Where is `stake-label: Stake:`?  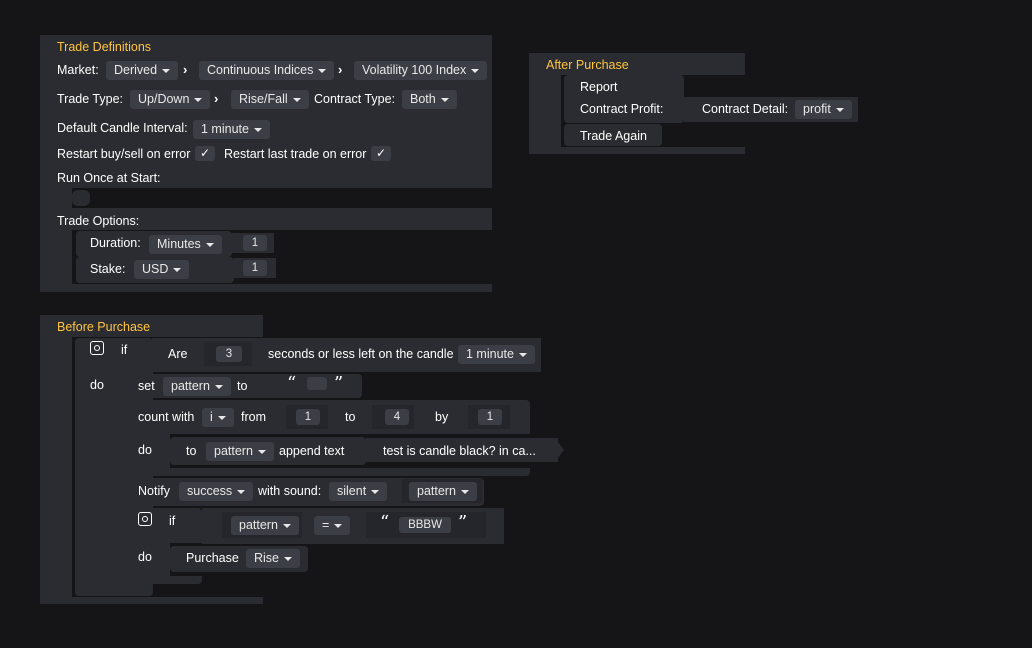 stake-label: Stake: is located at coordinates (108, 269).